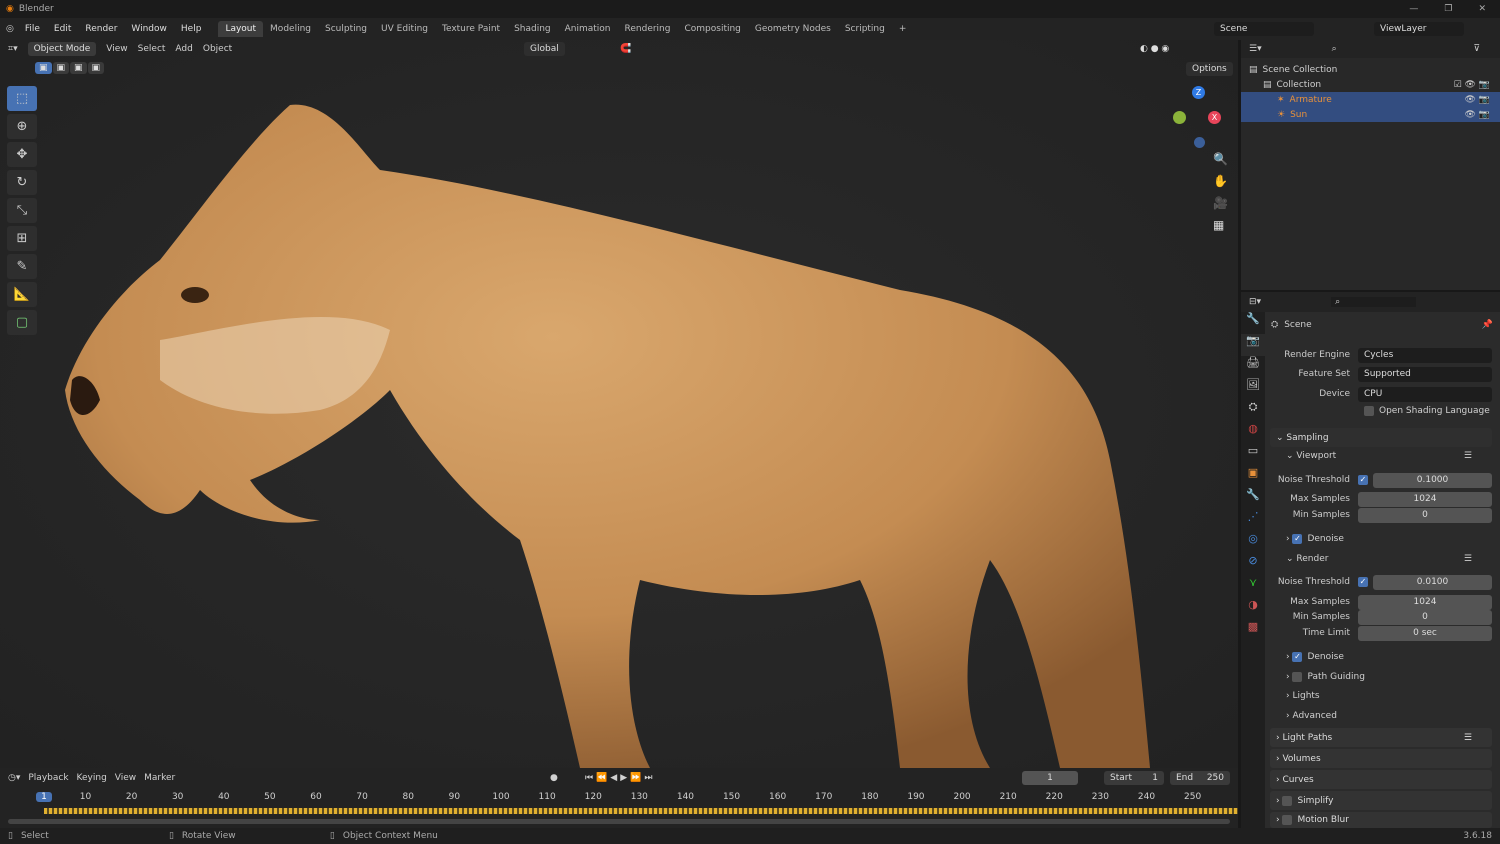  Describe the element at coordinates (22, 238) in the screenshot. I see `transform-icon: ⊞` at that location.